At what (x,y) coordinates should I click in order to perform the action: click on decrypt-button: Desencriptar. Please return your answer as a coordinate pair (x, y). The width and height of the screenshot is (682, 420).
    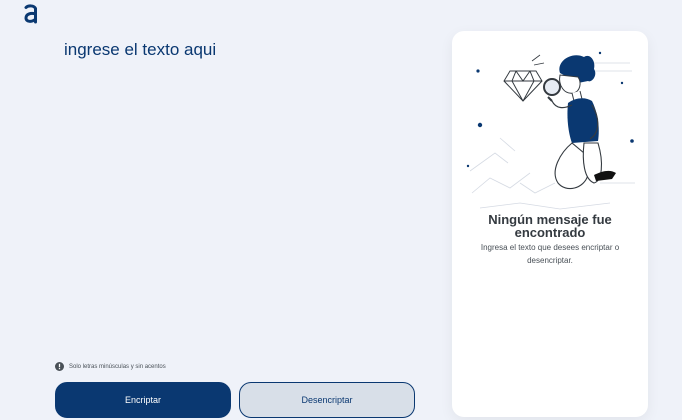
    Looking at the image, I should click on (327, 400).